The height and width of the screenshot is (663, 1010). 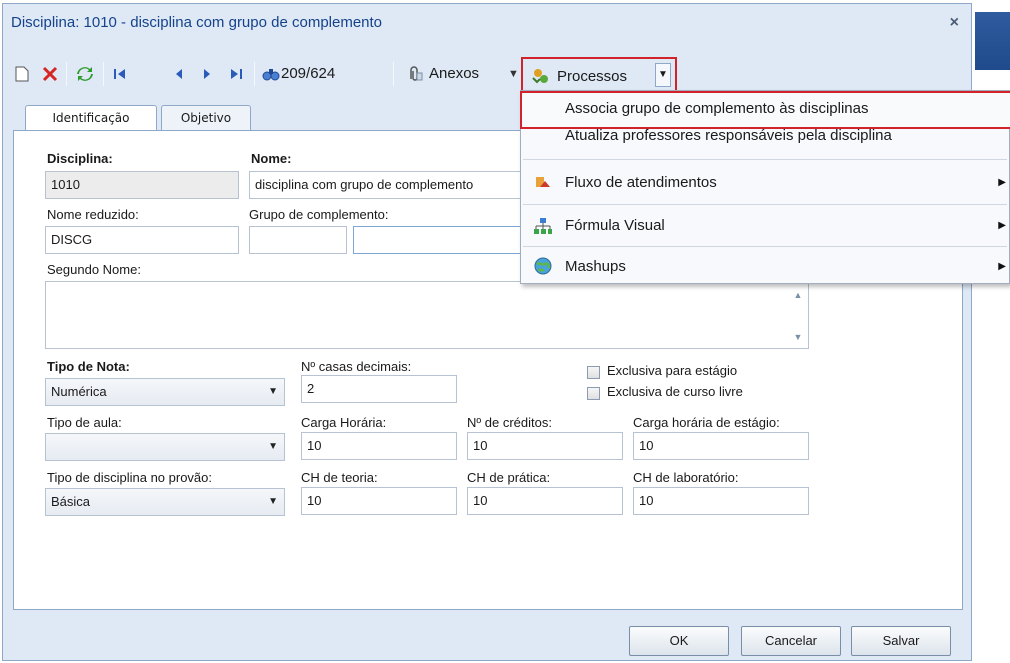 What do you see at coordinates (798, 337) in the screenshot?
I see `scroll-down-arrow: ▼` at bounding box center [798, 337].